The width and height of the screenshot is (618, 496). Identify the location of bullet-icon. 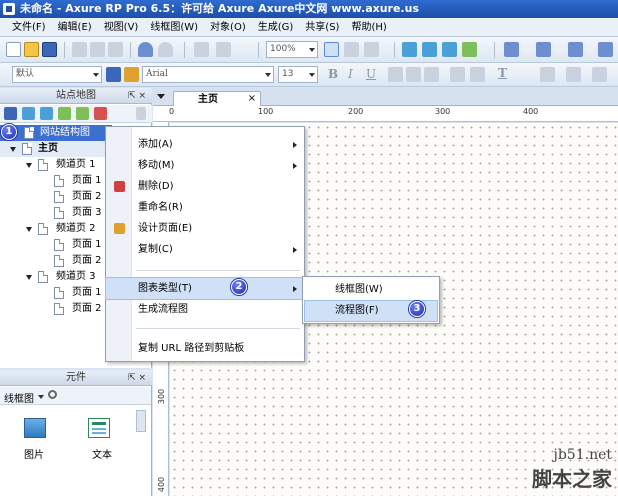
(457, 74).